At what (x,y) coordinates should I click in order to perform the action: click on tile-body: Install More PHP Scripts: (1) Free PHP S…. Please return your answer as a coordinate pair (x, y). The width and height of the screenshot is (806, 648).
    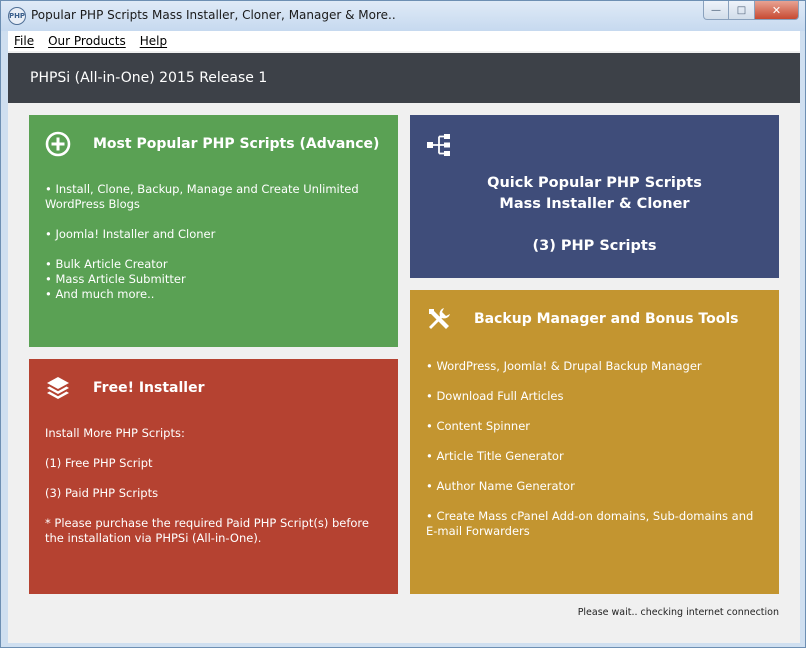
    Looking at the image, I should click on (215, 486).